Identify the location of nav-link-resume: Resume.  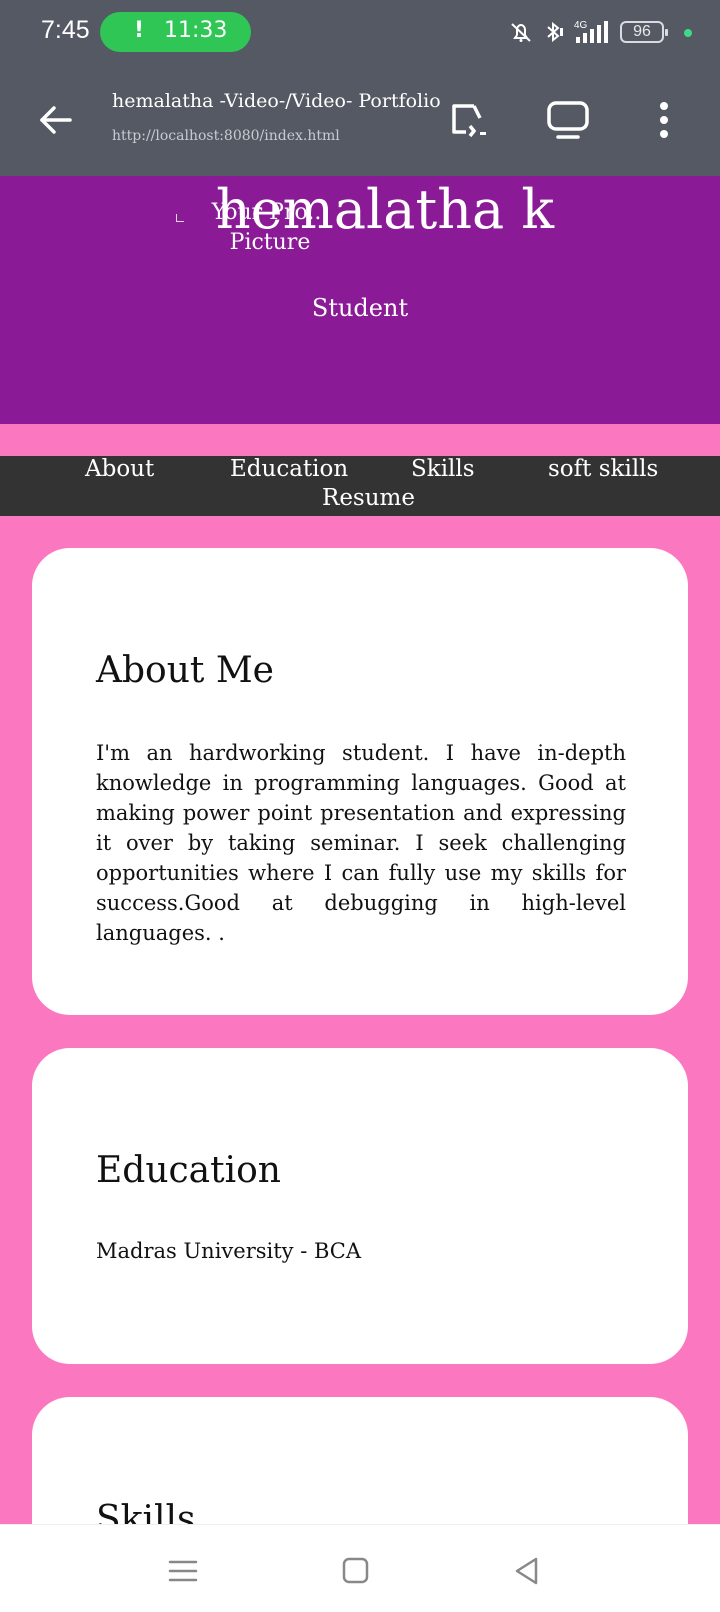
(368, 498).